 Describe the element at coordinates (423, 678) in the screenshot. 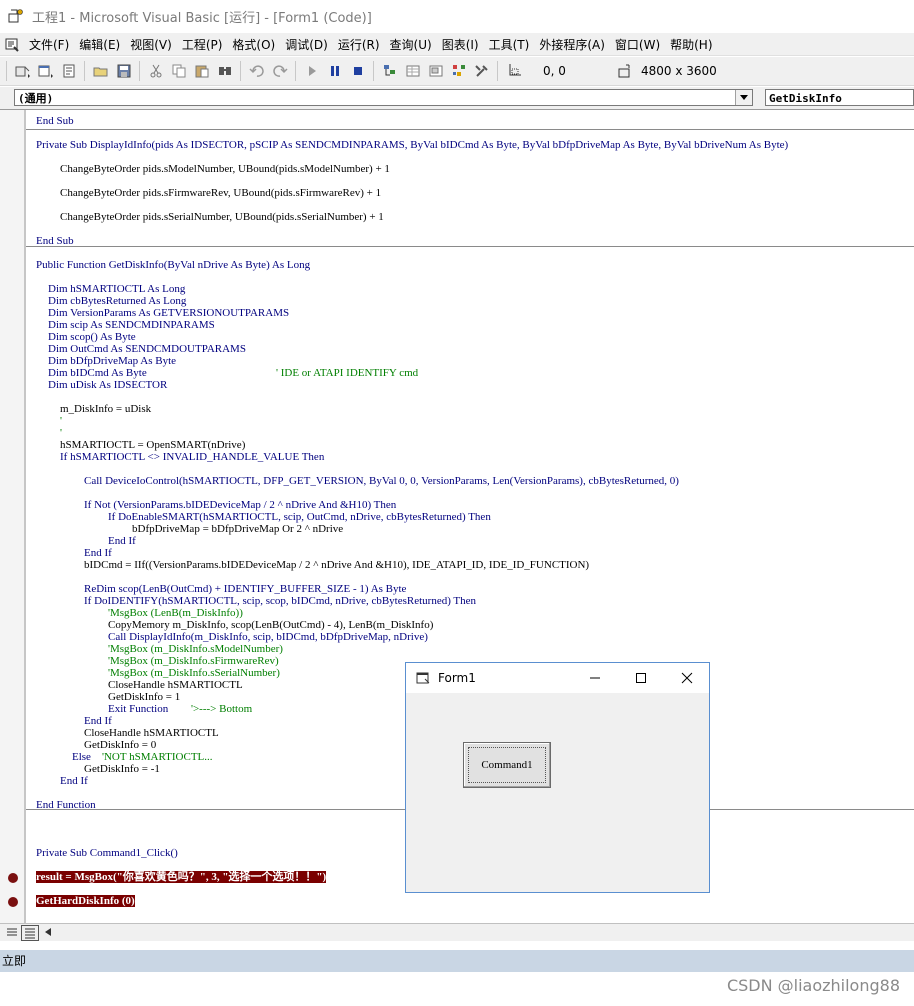

I see `form-icon` at that location.